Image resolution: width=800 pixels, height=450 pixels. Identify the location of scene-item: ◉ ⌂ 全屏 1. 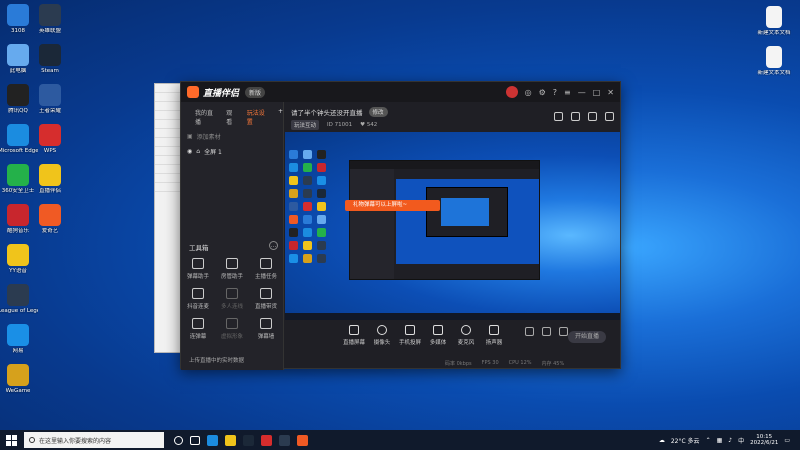
(235, 151).